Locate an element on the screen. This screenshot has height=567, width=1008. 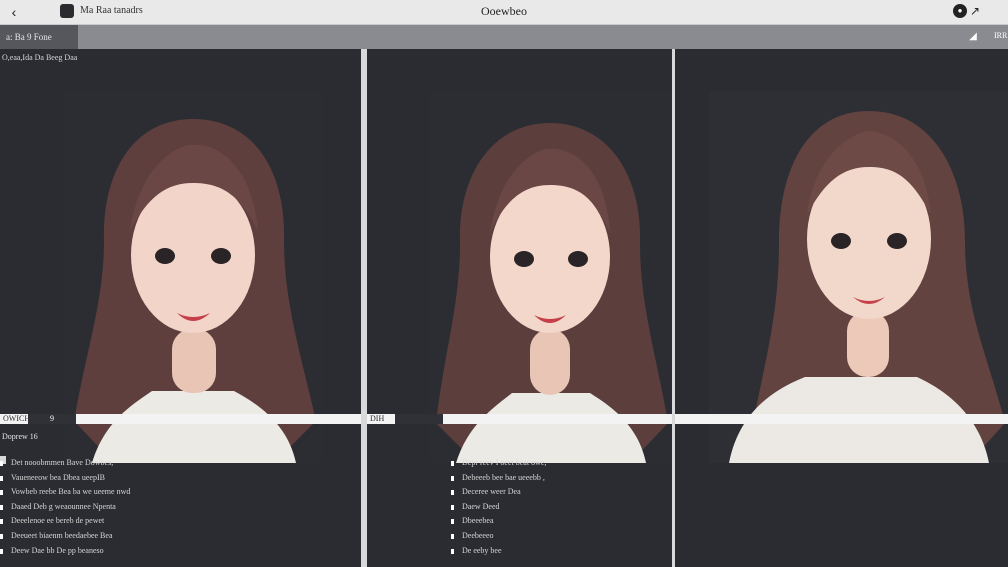
list-item-text: Deeelenoe ee bereb de pewet is located at coordinates (58, 521).